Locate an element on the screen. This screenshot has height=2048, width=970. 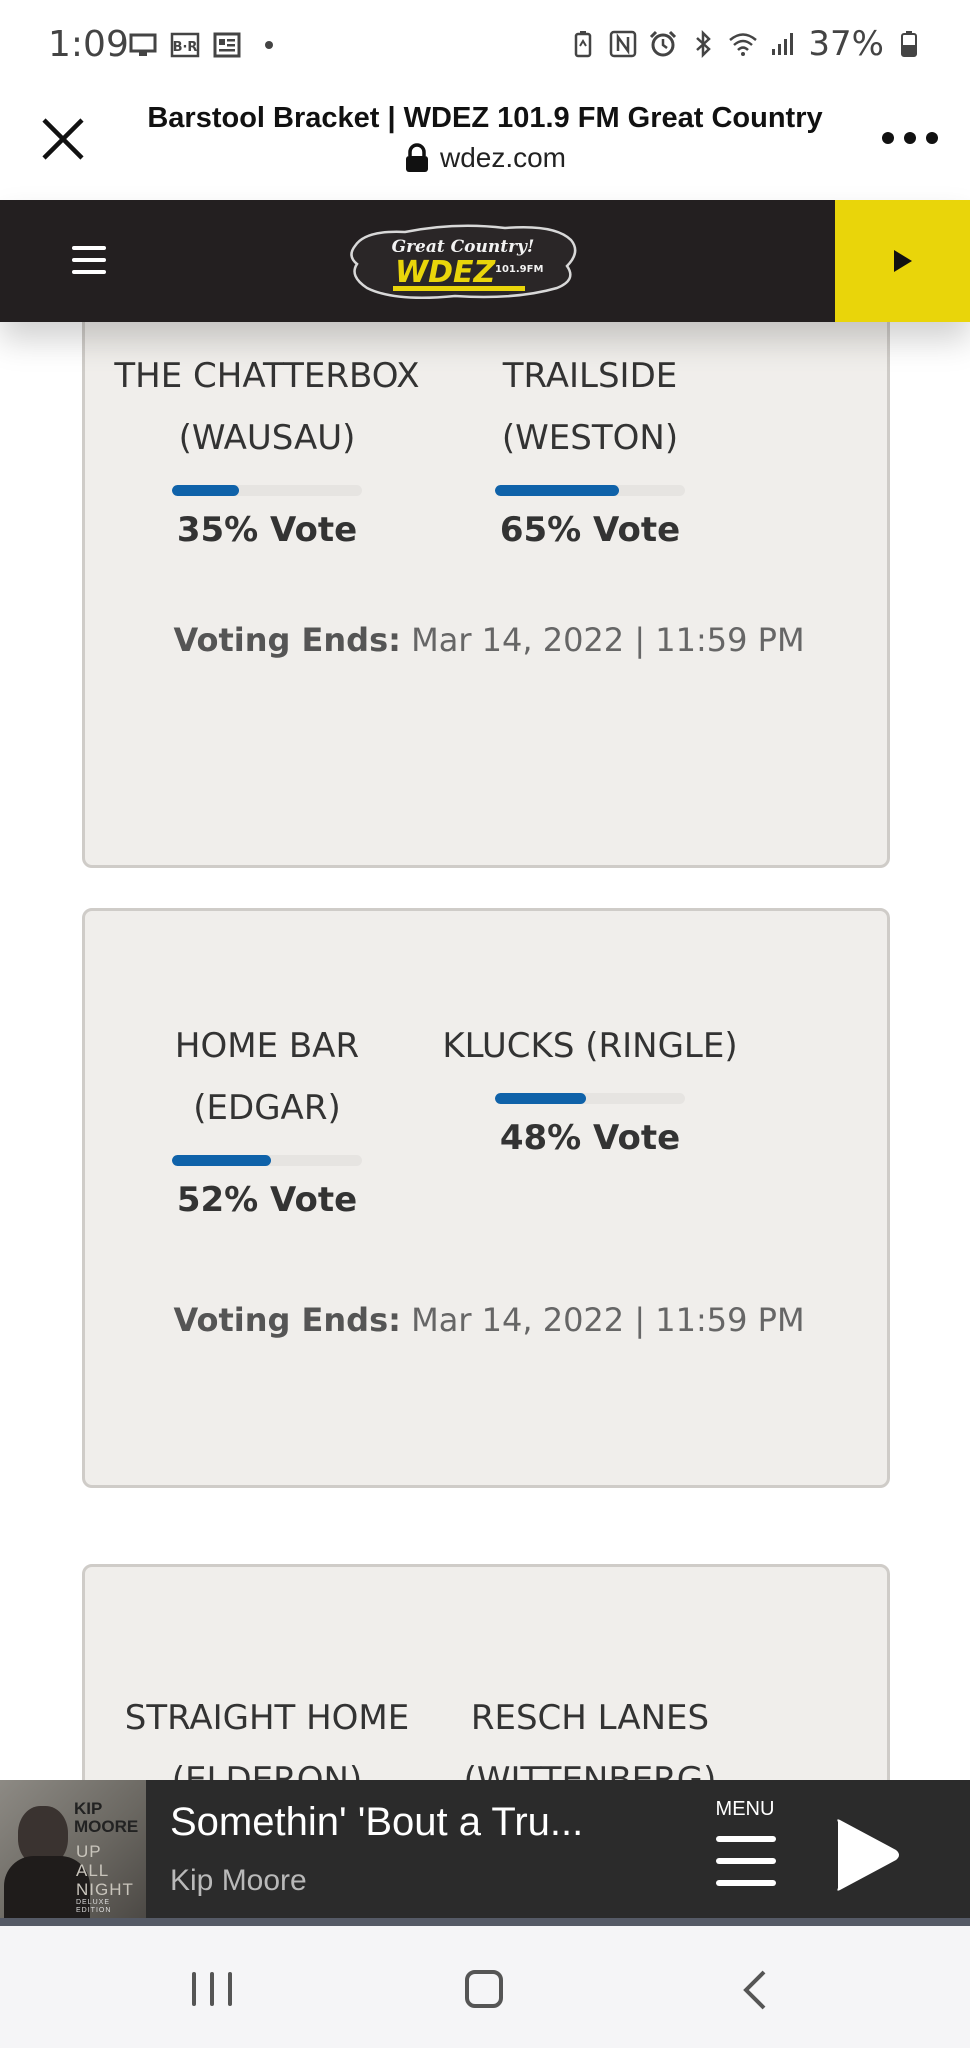
team-name: TRAILSIDE is located at coordinates (590, 376).